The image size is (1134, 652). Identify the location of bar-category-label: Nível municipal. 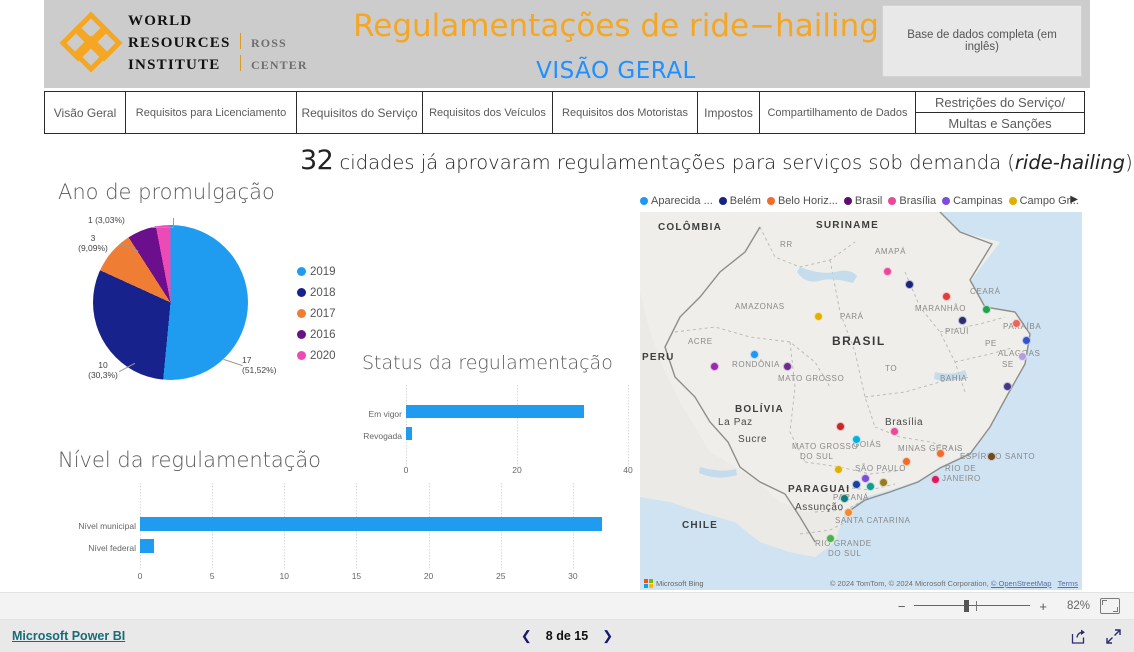
(107, 526).